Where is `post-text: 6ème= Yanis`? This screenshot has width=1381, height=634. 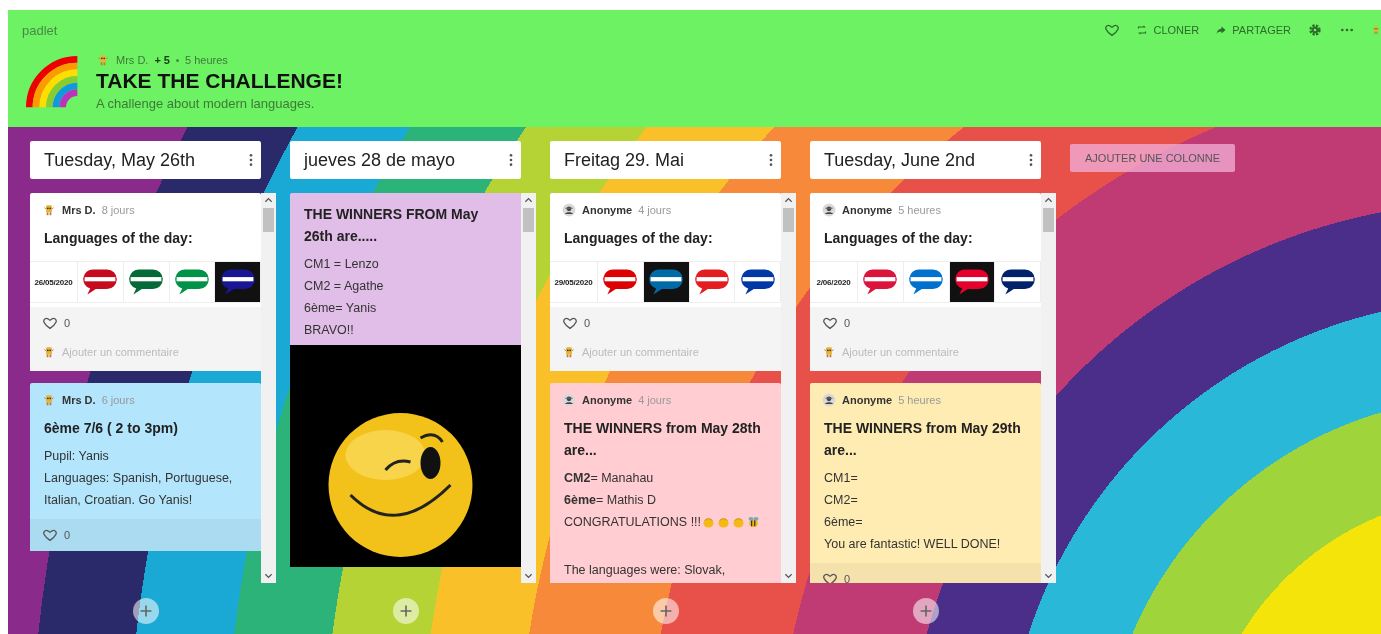
post-text: 6ème= Yanis is located at coordinates (340, 308).